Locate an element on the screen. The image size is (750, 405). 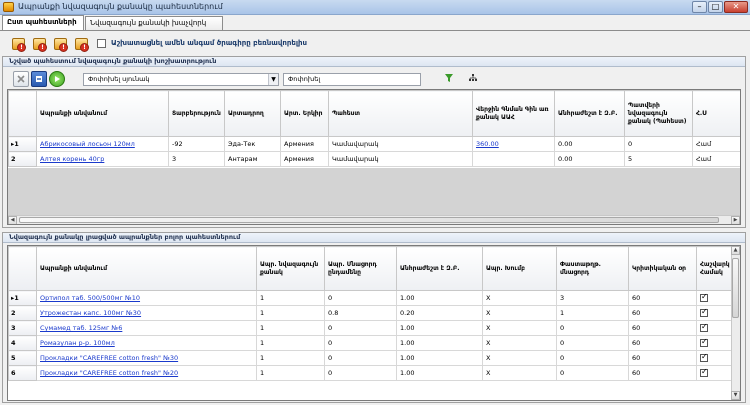
toolbar-button-1: ! is located at coordinates (18, 44).